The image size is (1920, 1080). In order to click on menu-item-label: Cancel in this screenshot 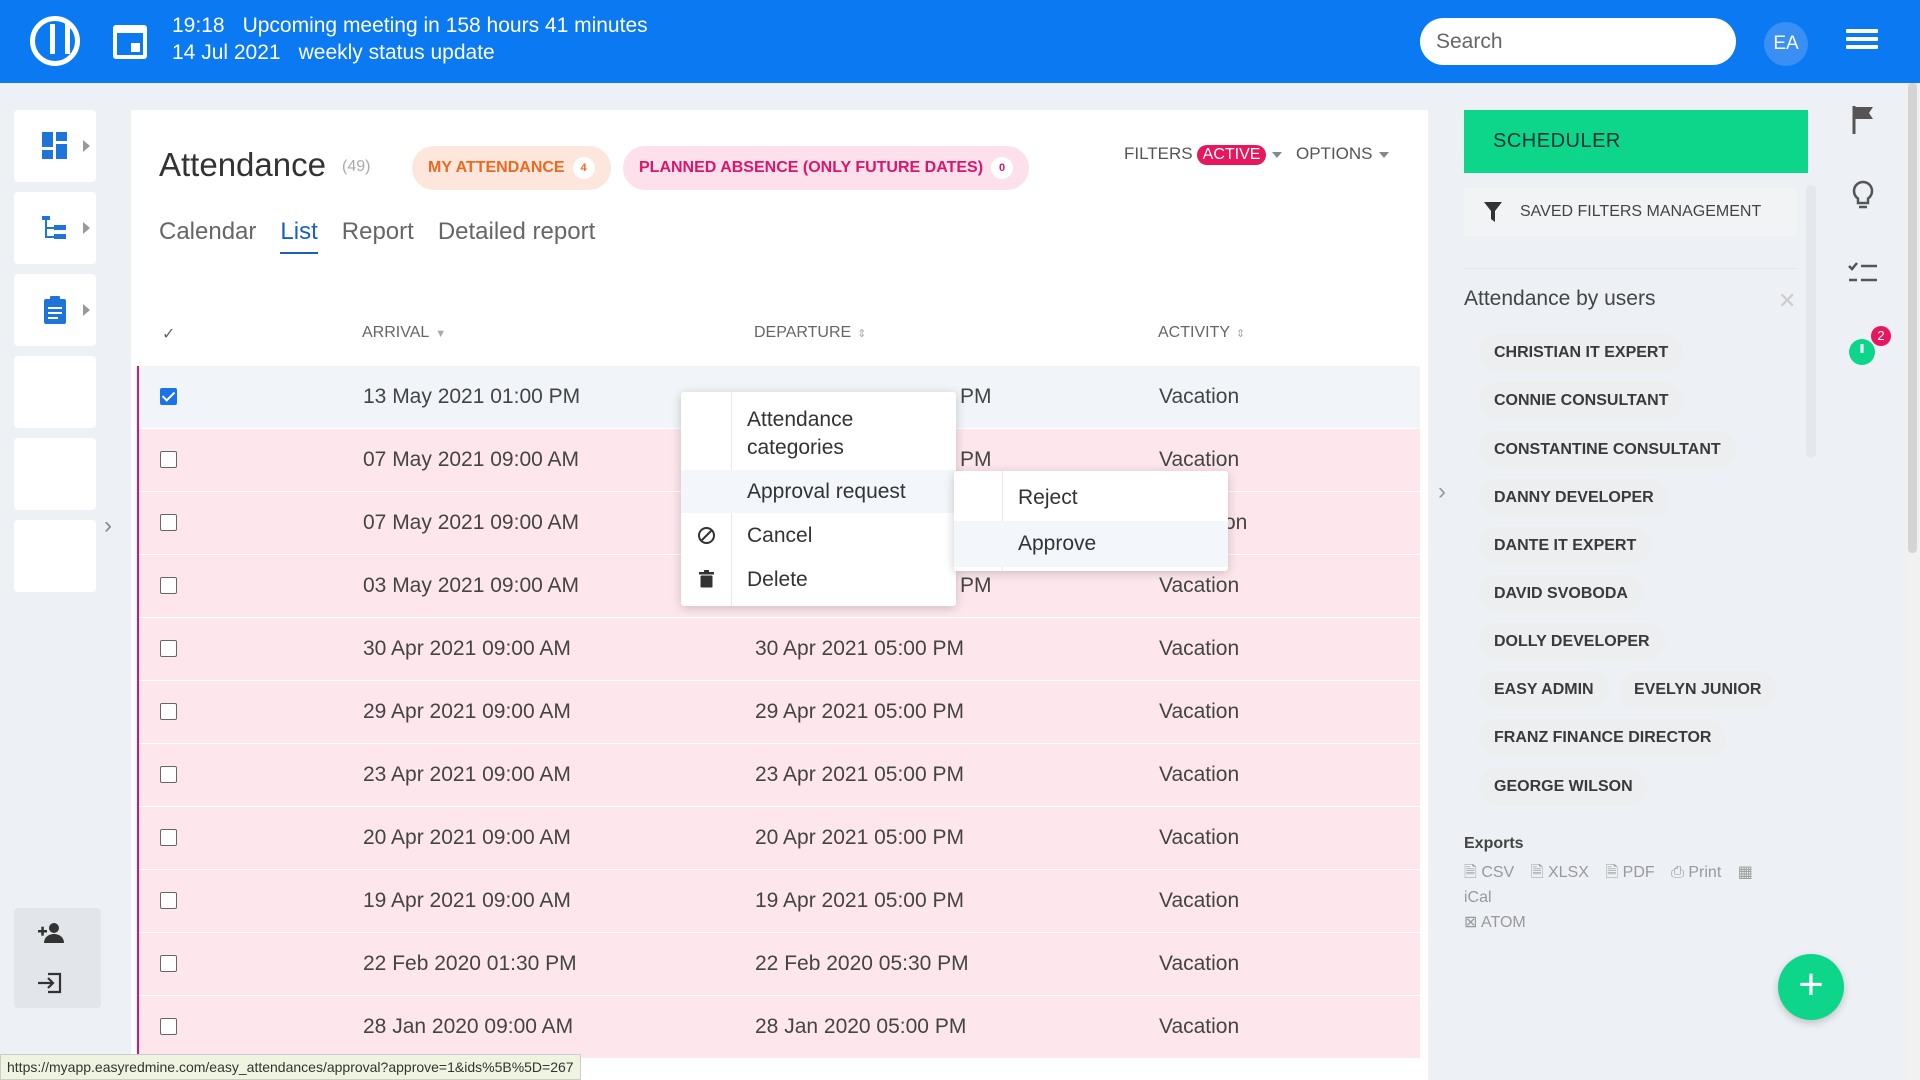, I will do `click(780, 535)`.